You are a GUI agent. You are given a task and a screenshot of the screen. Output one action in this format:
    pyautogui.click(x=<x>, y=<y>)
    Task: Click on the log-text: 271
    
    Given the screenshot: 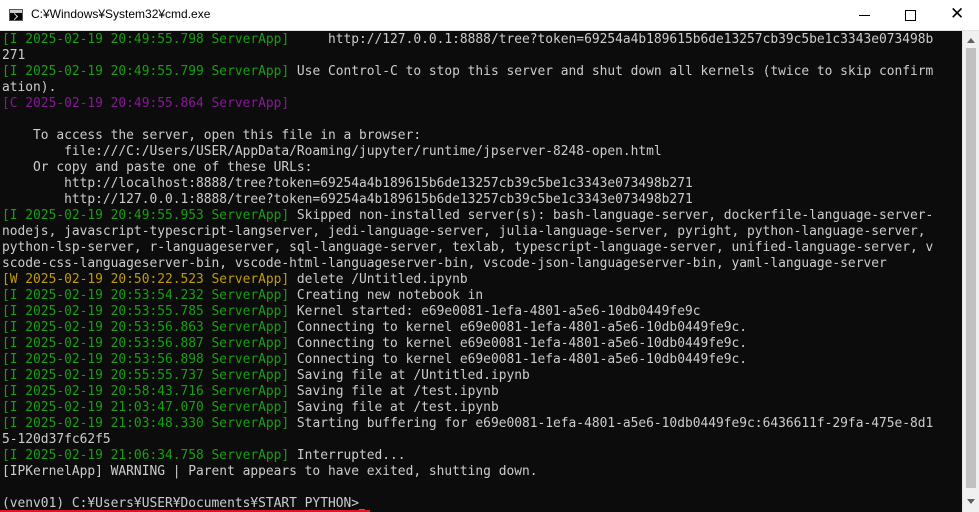 What is the action you would take?
    pyautogui.click(x=14, y=55)
    